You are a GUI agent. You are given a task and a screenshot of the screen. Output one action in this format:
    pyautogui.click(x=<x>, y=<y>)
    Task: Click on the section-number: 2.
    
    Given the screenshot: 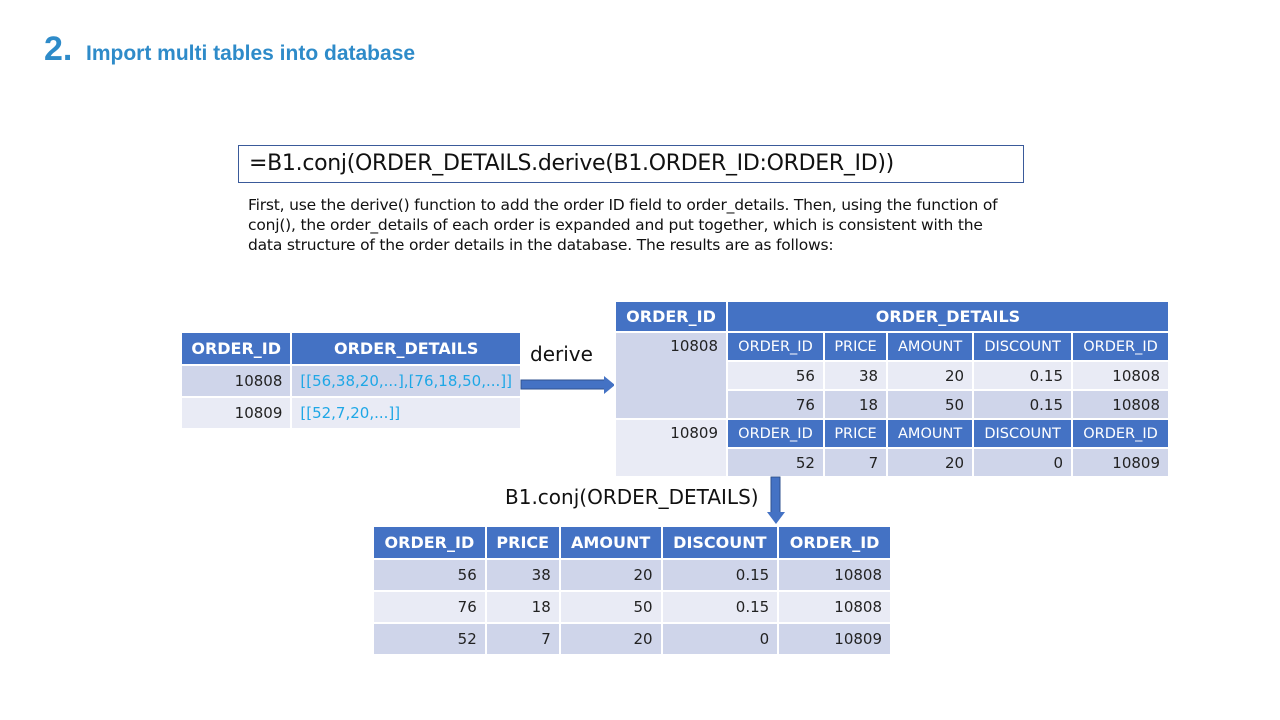 What is the action you would take?
    pyautogui.click(x=58, y=49)
    